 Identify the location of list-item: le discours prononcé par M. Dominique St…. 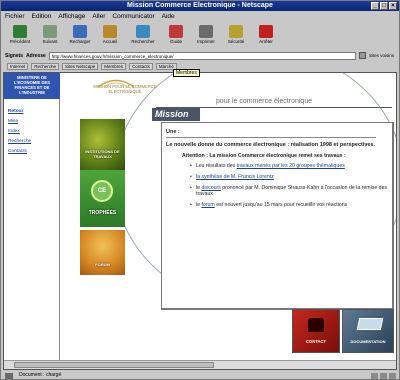
(290, 191).